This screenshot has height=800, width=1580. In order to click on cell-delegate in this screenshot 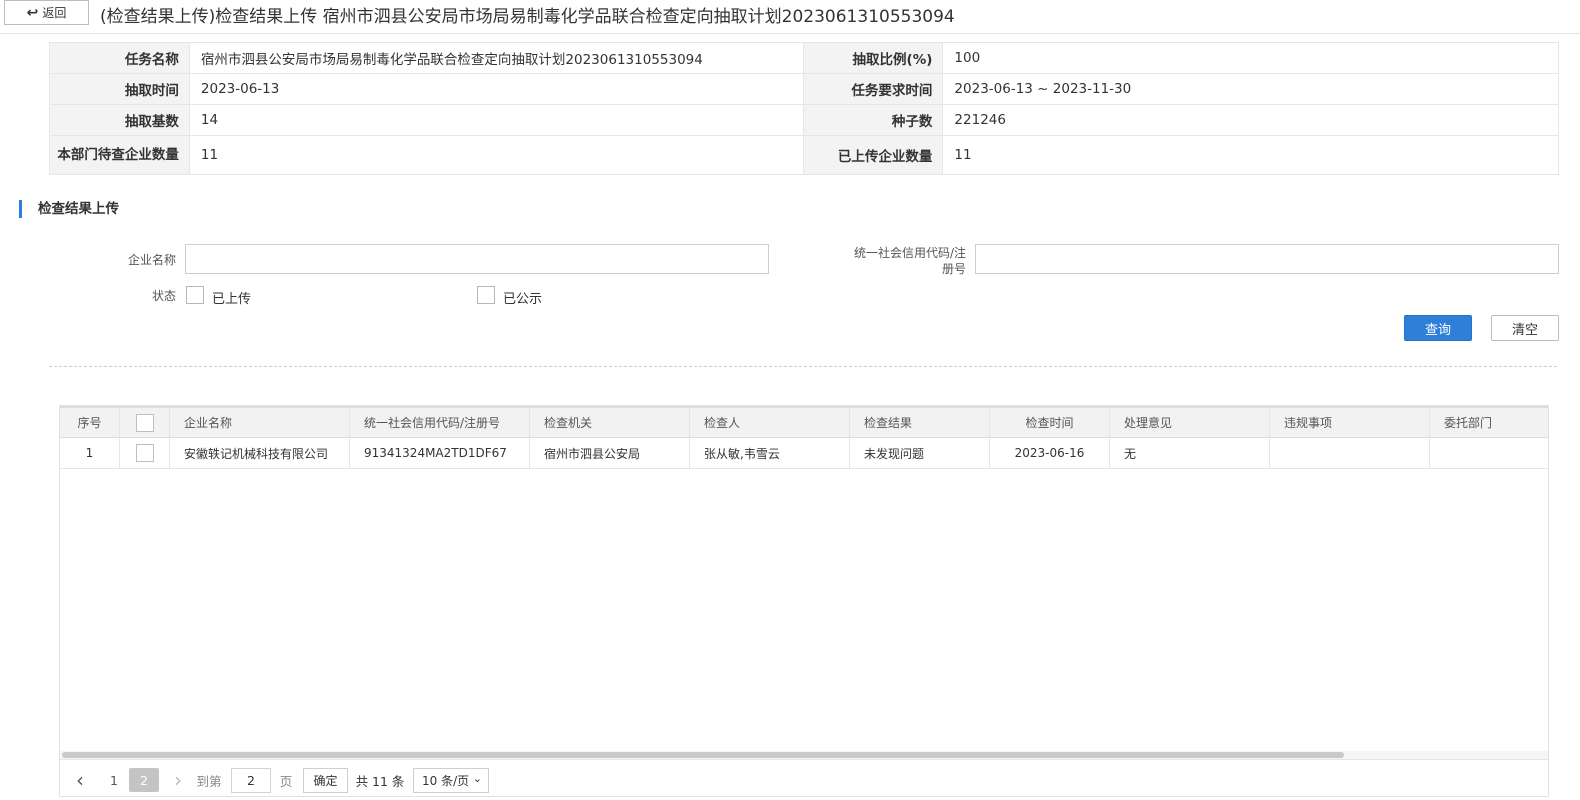, I will do `click(1489, 453)`.